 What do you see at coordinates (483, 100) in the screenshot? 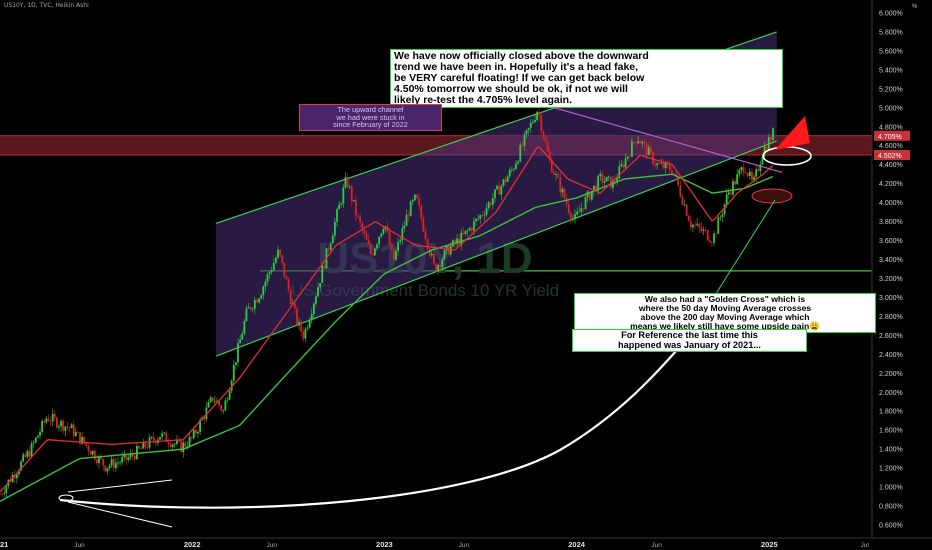
I see `headline-line: likely re-test the 4.705% level again.` at bounding box center [483, 100].